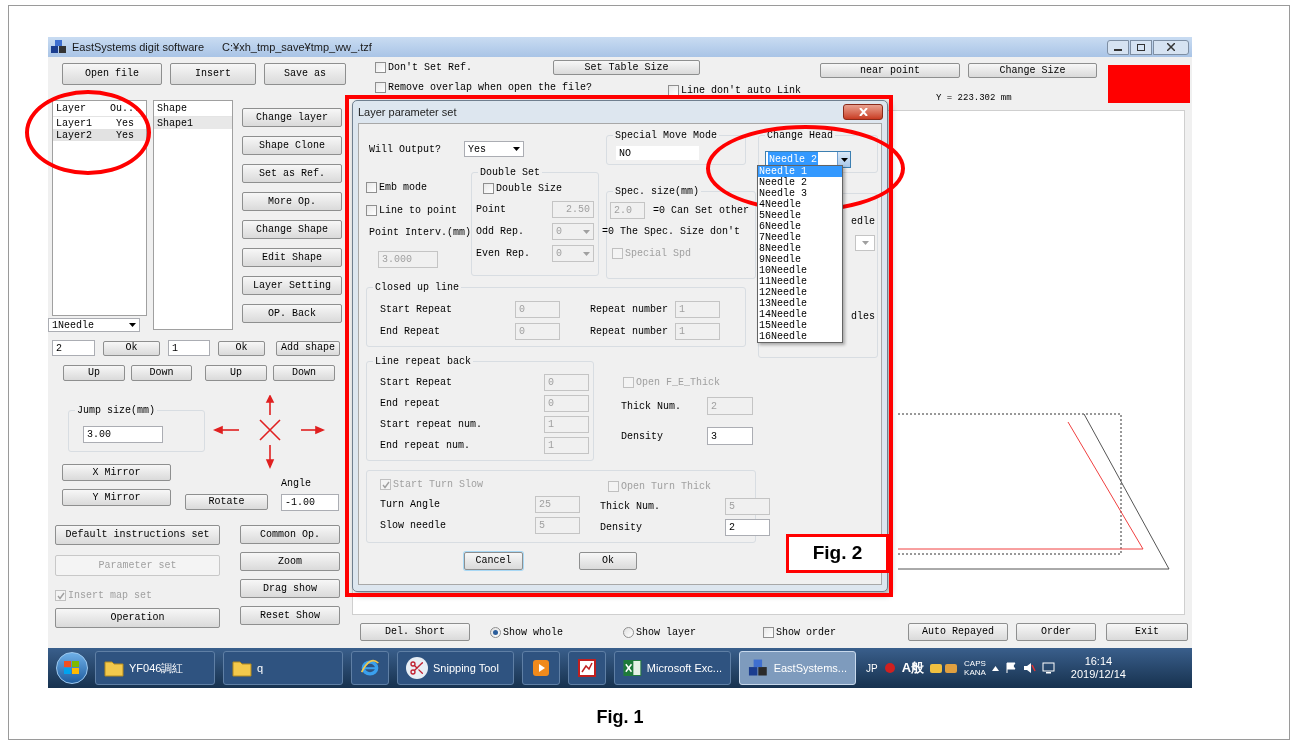  Describe the element at coordinates (863, 222) in the screenshot. I see `covered-text: edle` at that location.